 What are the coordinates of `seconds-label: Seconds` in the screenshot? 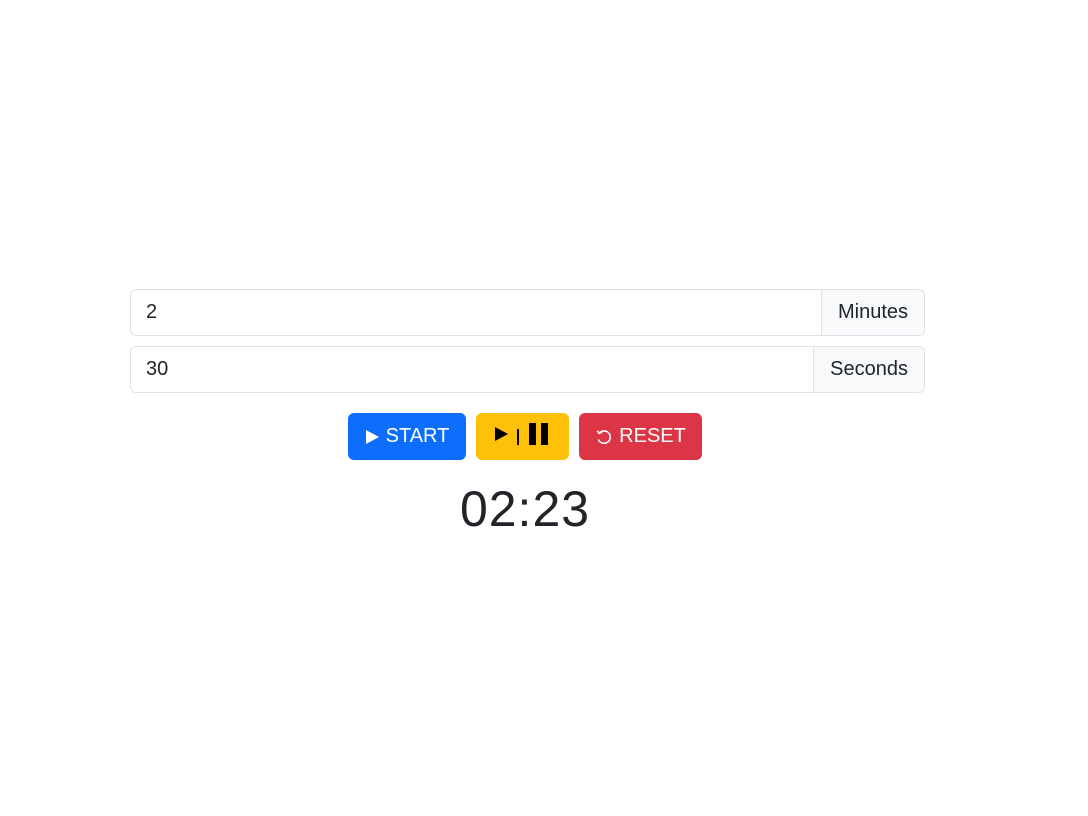 It's located at (868, 369).